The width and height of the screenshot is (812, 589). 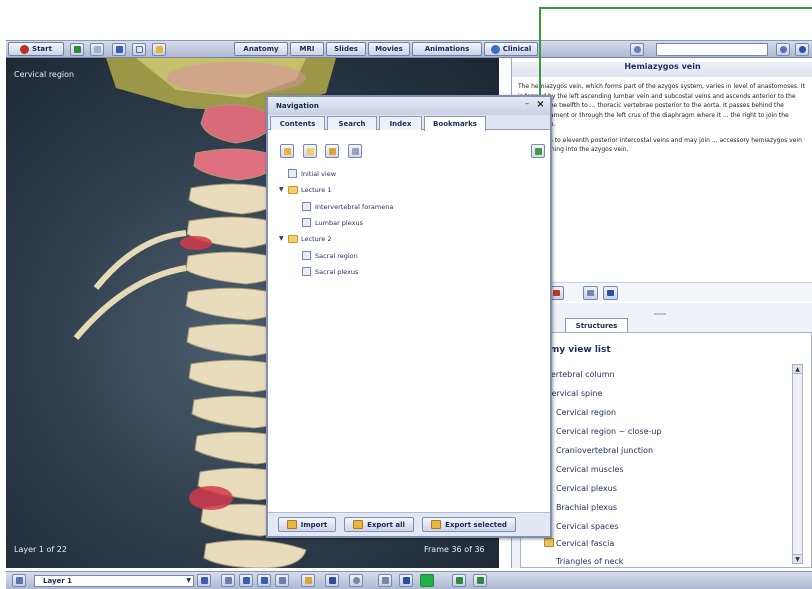 I want to click on tab-clinical-label: Clinical, so click(x=517, y=49).